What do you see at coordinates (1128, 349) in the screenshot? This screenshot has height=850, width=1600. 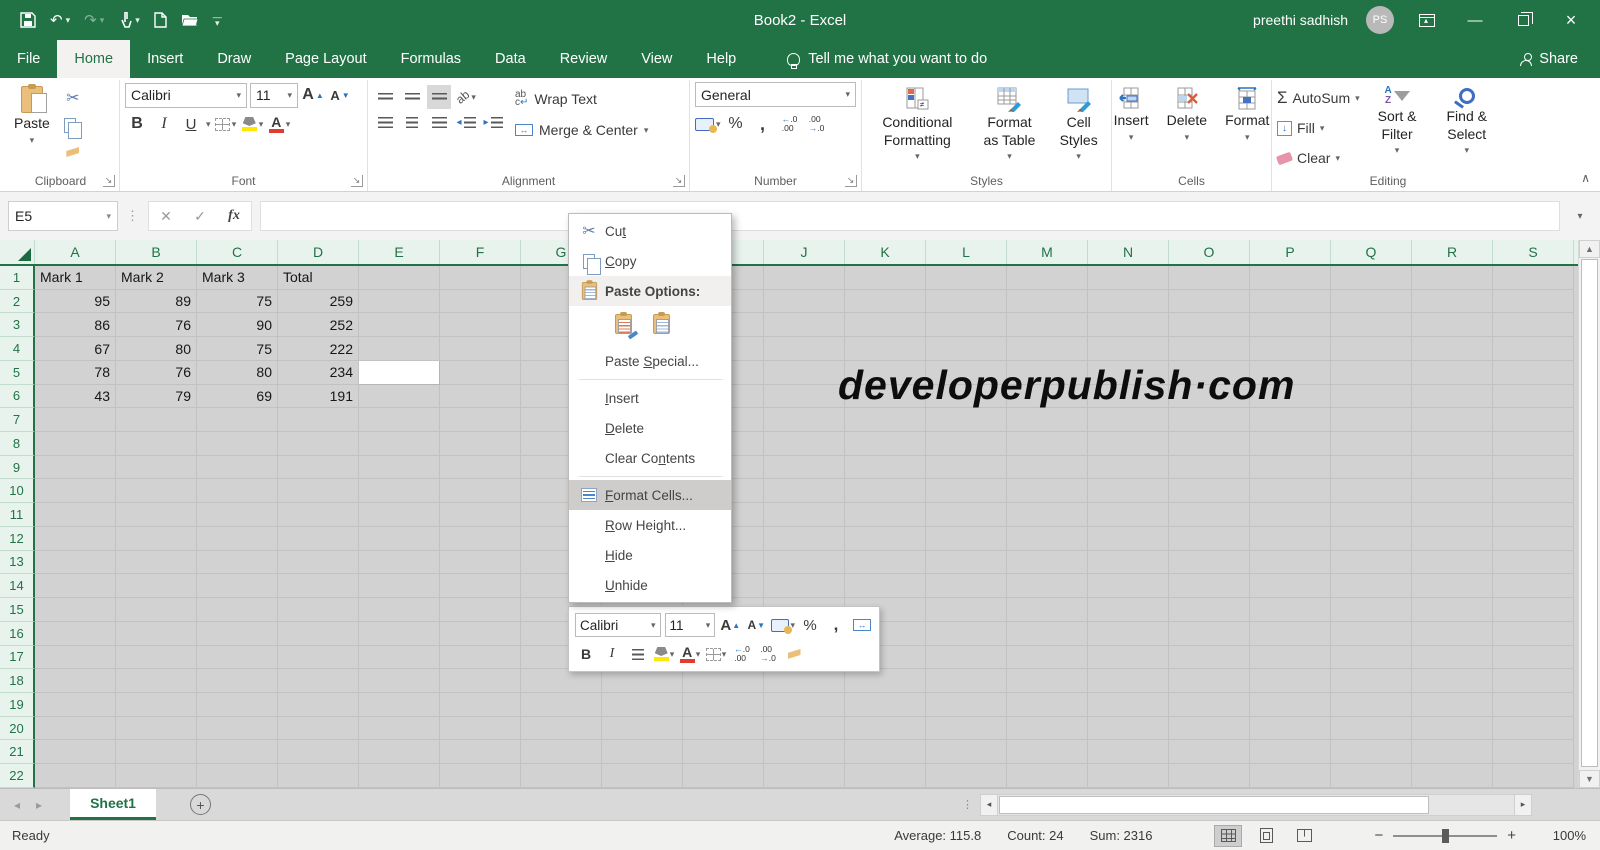 I see `cell-N4` at bounding box center [1128, 349].